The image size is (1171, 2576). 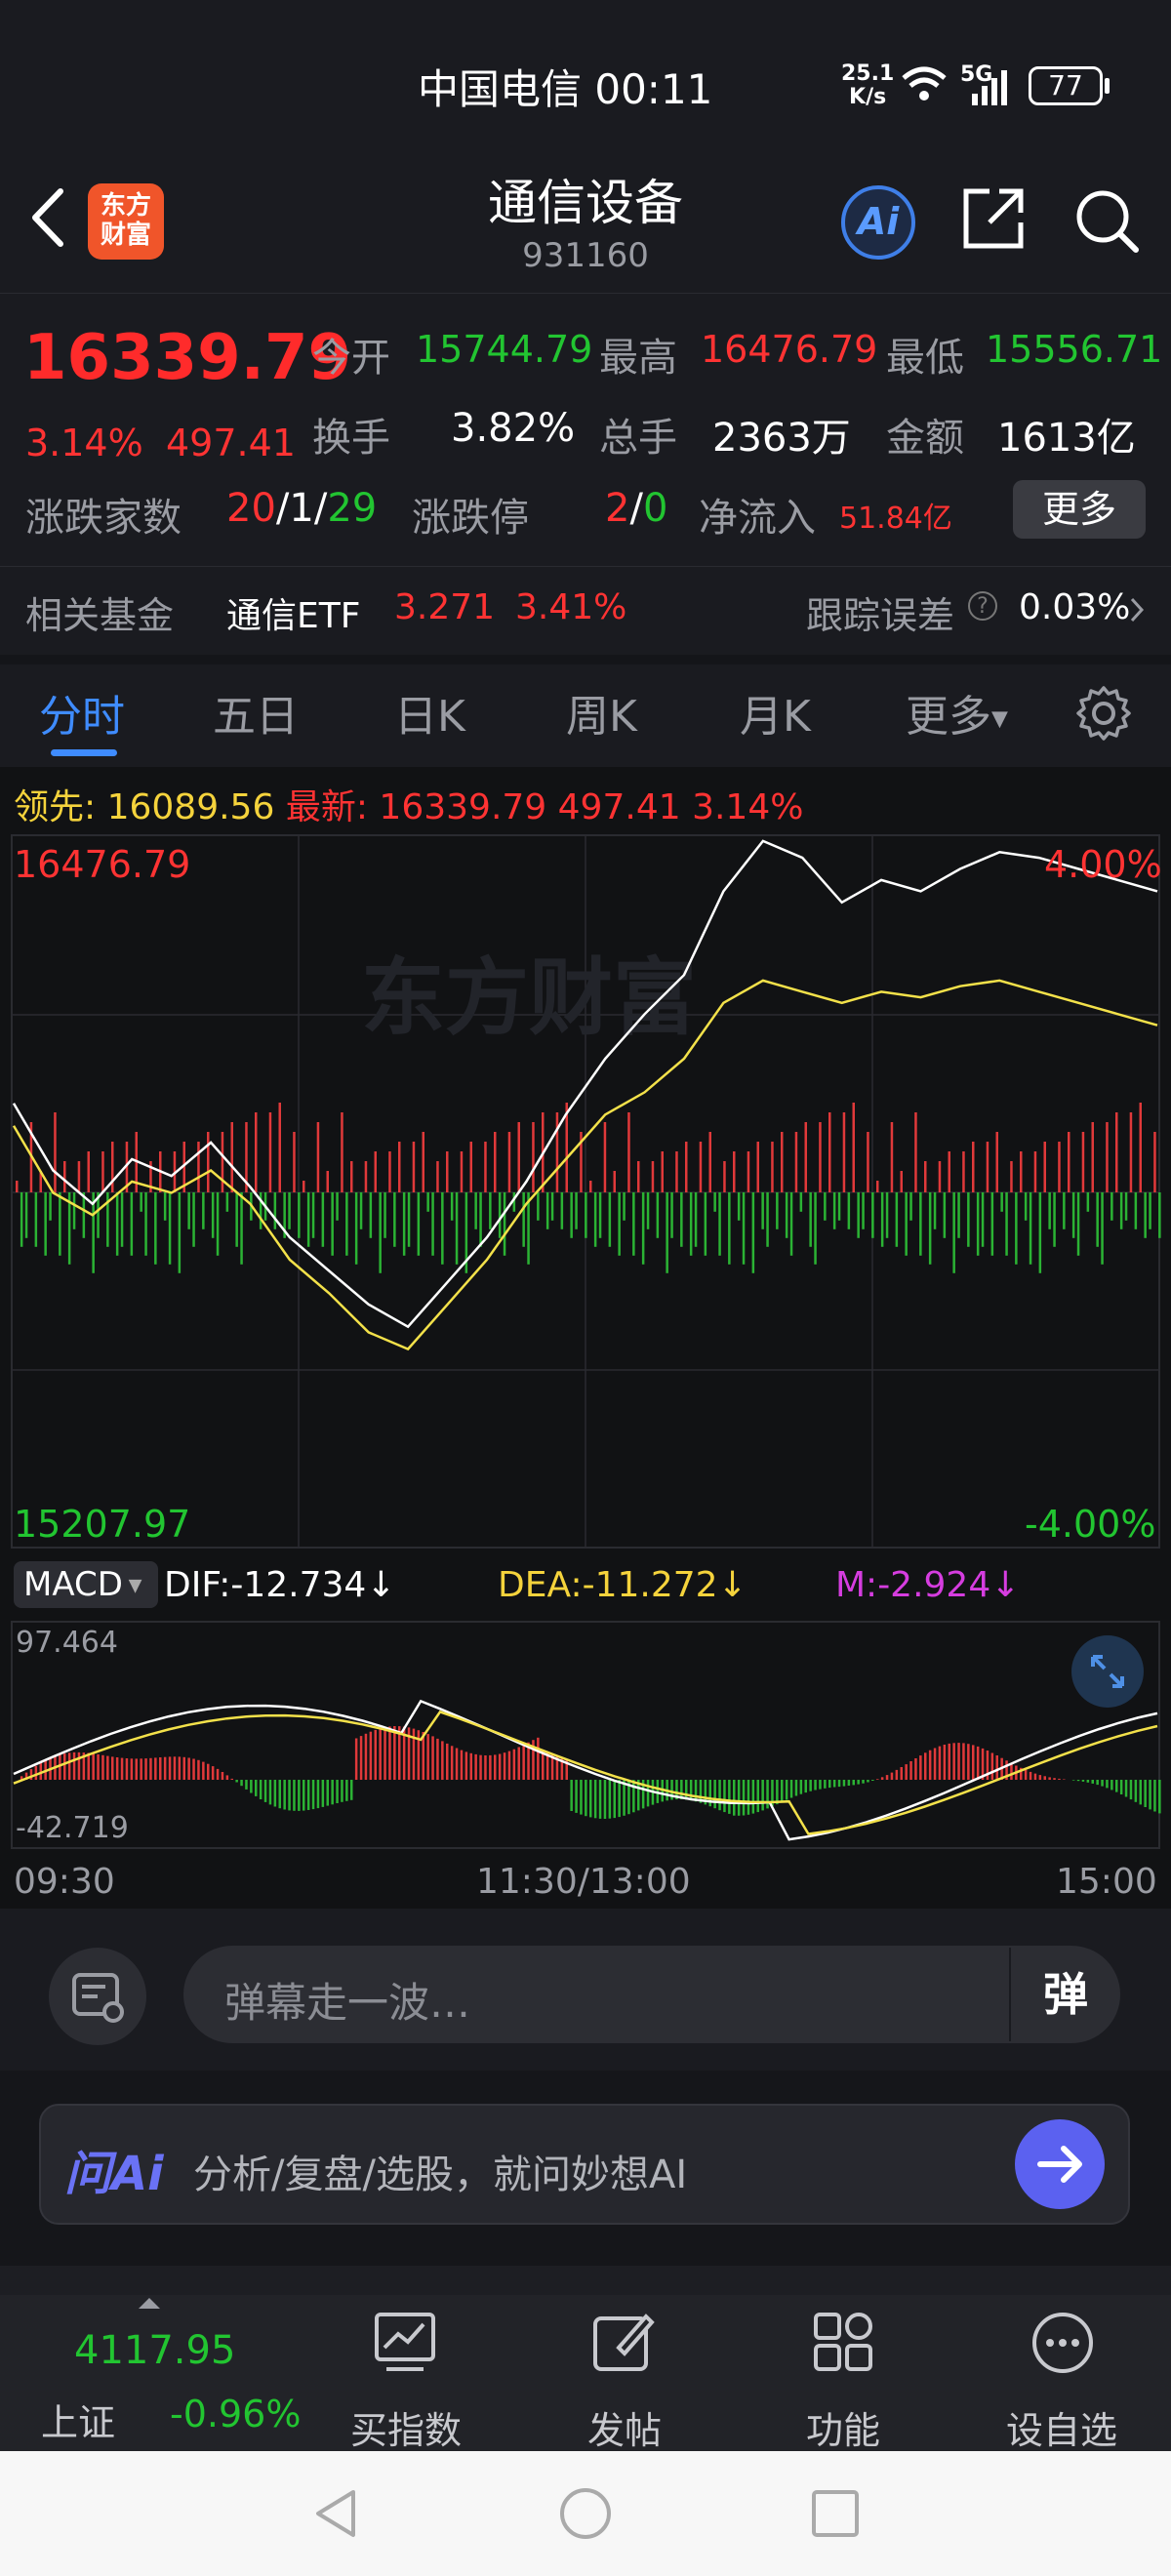 I want to click on tab-five-day: 五日, so click(x=256, y=712).